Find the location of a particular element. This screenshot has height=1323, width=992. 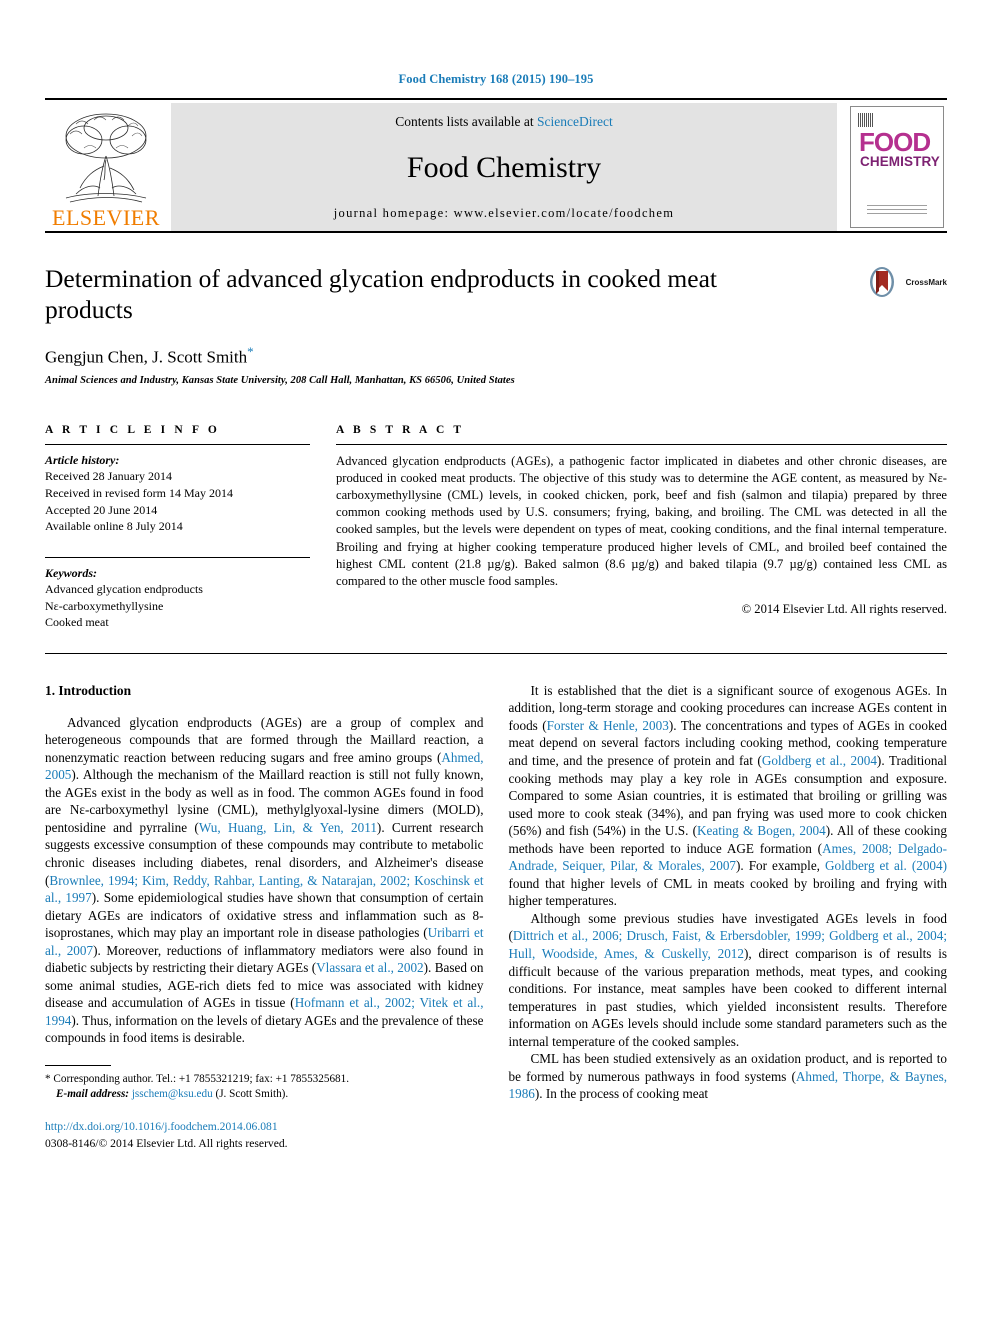

footnote-separator is located at coordinates (78, 1066).